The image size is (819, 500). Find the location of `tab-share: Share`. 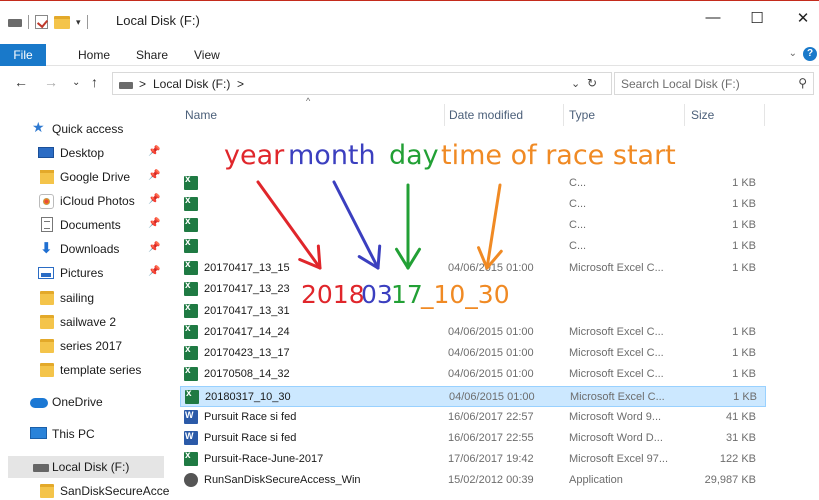

tab-share: Share is located at coordinates (152, 55).